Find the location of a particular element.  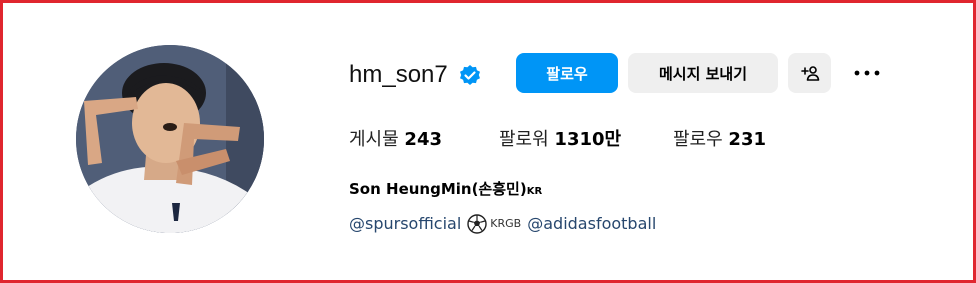

add-person-icon is located at coordinates (809, 73).